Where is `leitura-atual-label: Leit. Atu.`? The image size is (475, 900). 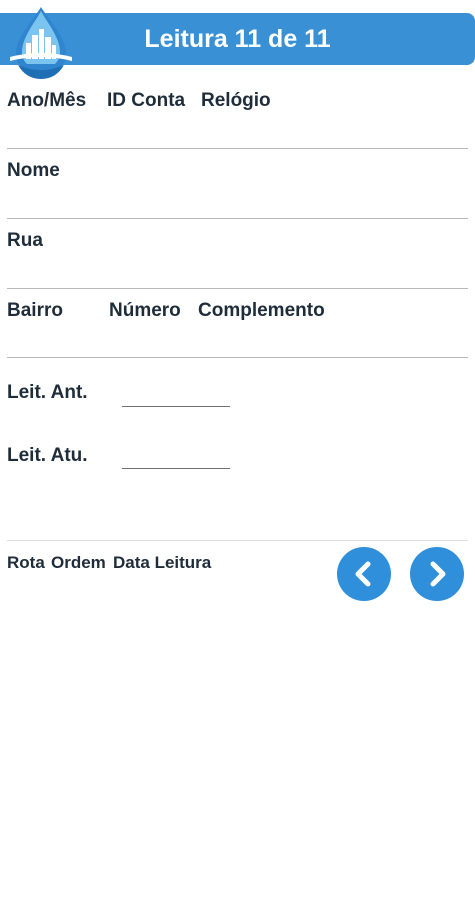
leitura-atual-label: Leit. Atu. is located at coordinates (47, 455).